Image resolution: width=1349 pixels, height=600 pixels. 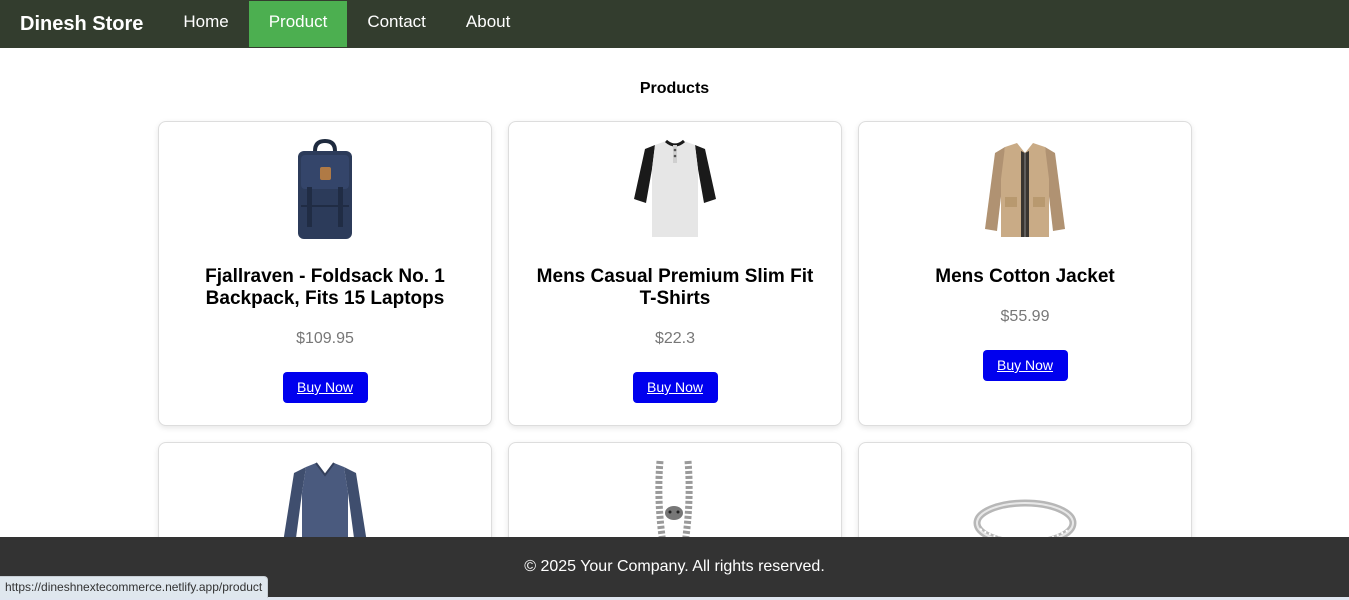 I want to click on navbar: Dinesh Store Home Product Contact About, so click(x=674, y=24).